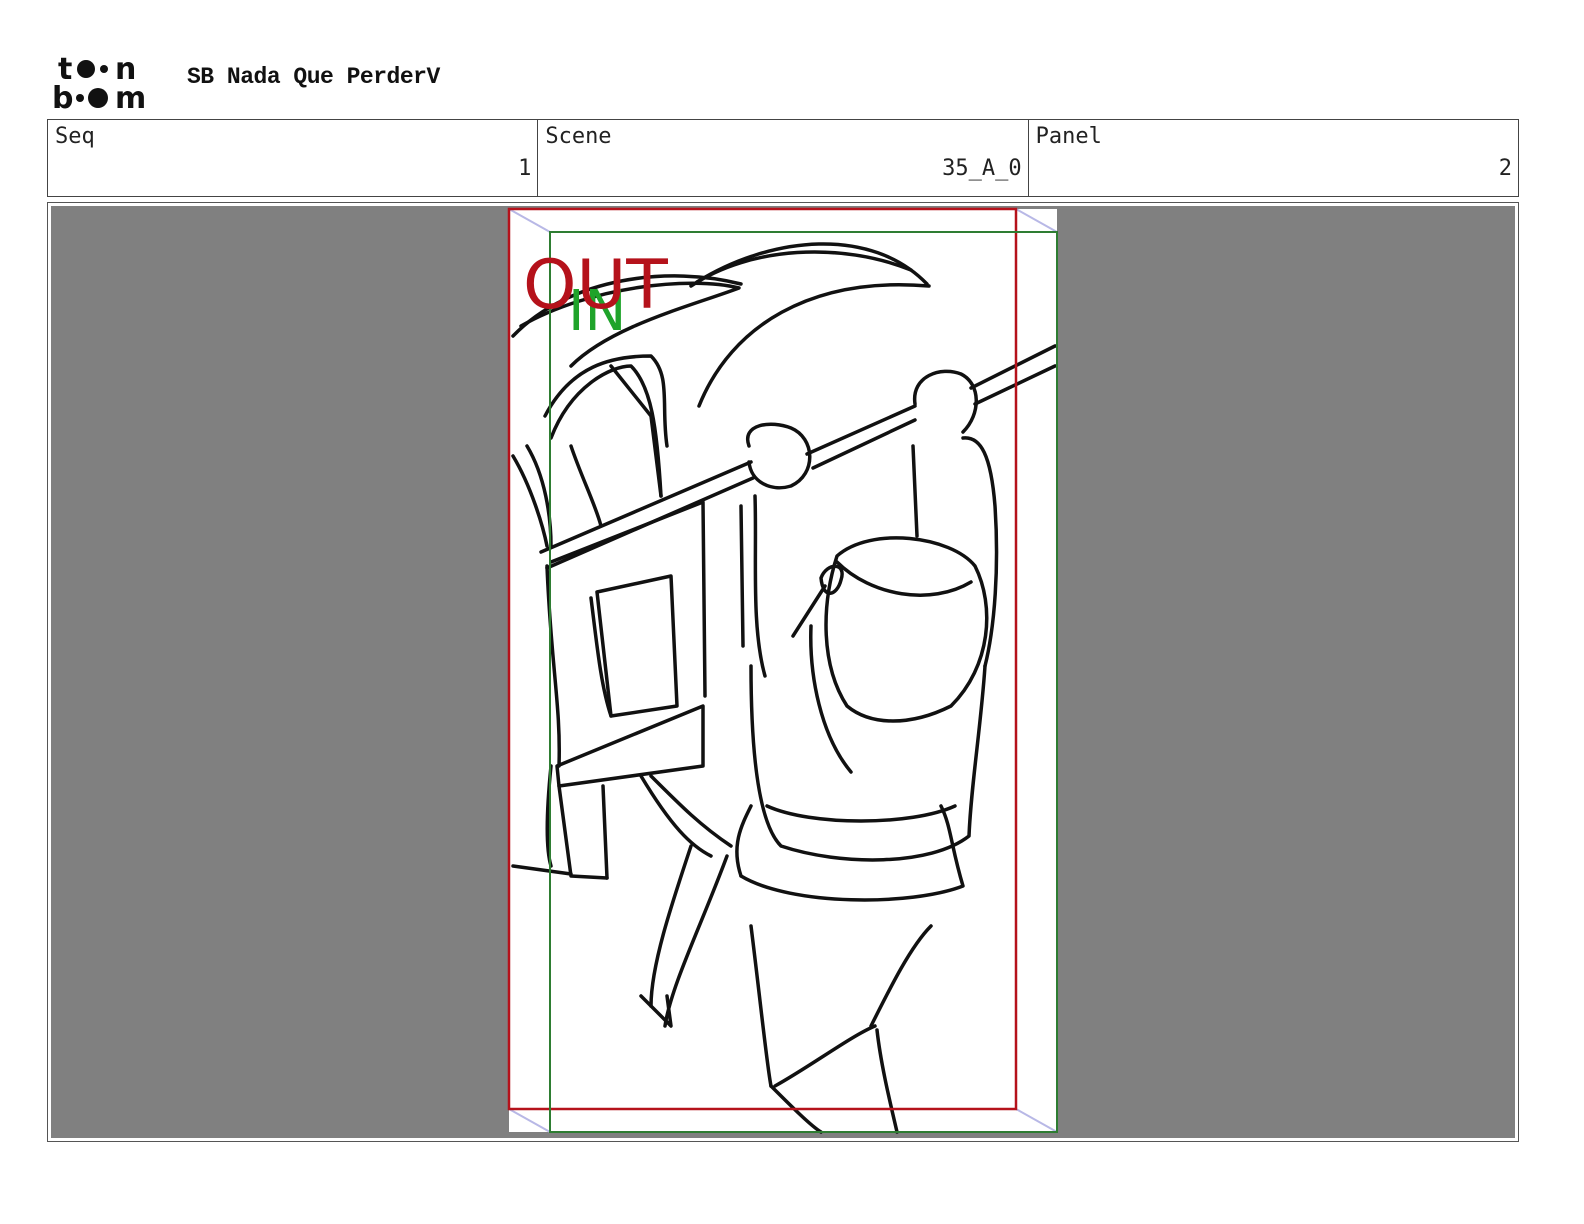 This screenshot has width=1584, height=1224. Describe the element at coordinates (578, 136) in the screenshot. I see `scene-label: Scene` at that location.